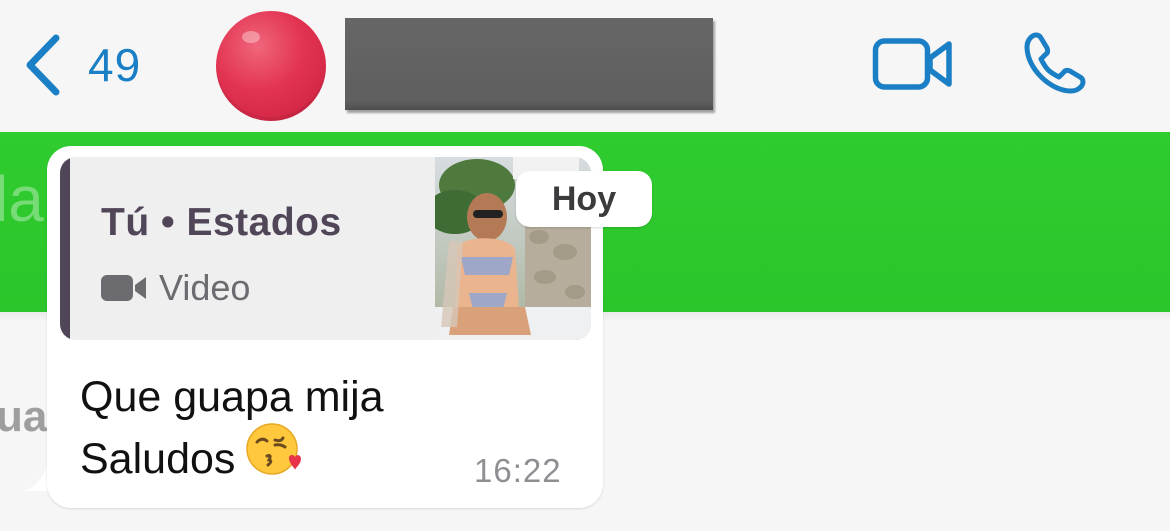 The height and width of the screenshot is (531, 1170). I want to click on quote-media-type: Video, so click(175, 288).